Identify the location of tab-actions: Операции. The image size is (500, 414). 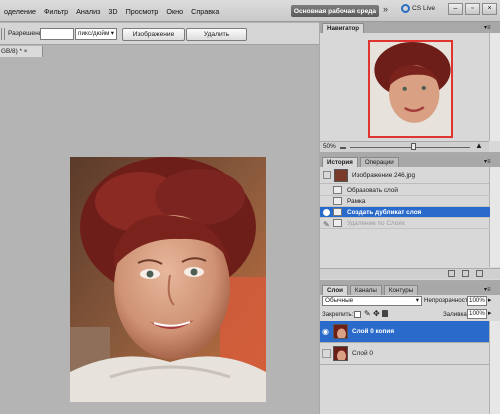
(379, 162).